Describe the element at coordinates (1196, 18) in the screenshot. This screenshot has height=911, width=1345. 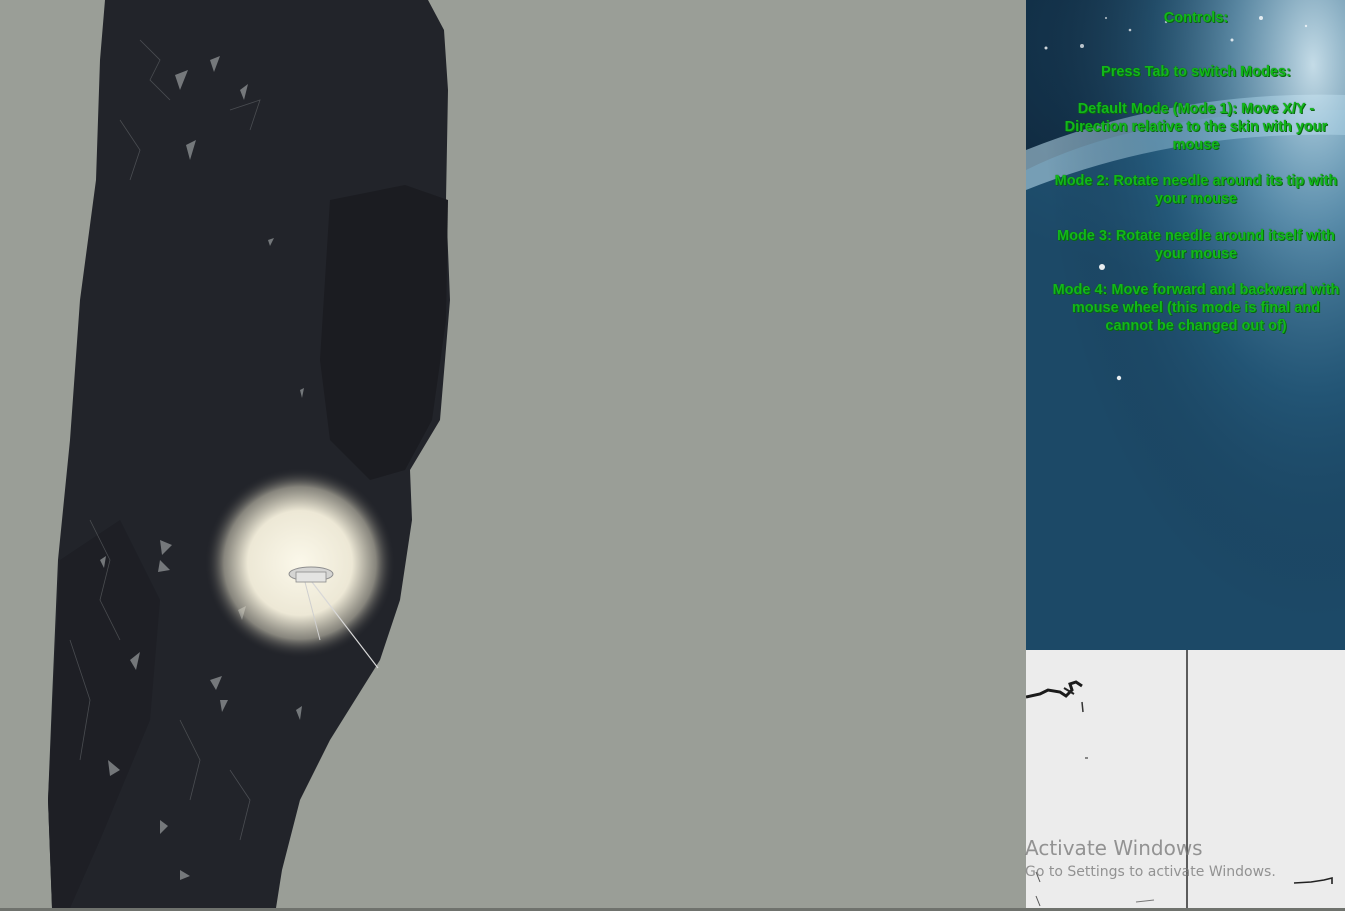
I see `controls-title: Controls:` at that location.